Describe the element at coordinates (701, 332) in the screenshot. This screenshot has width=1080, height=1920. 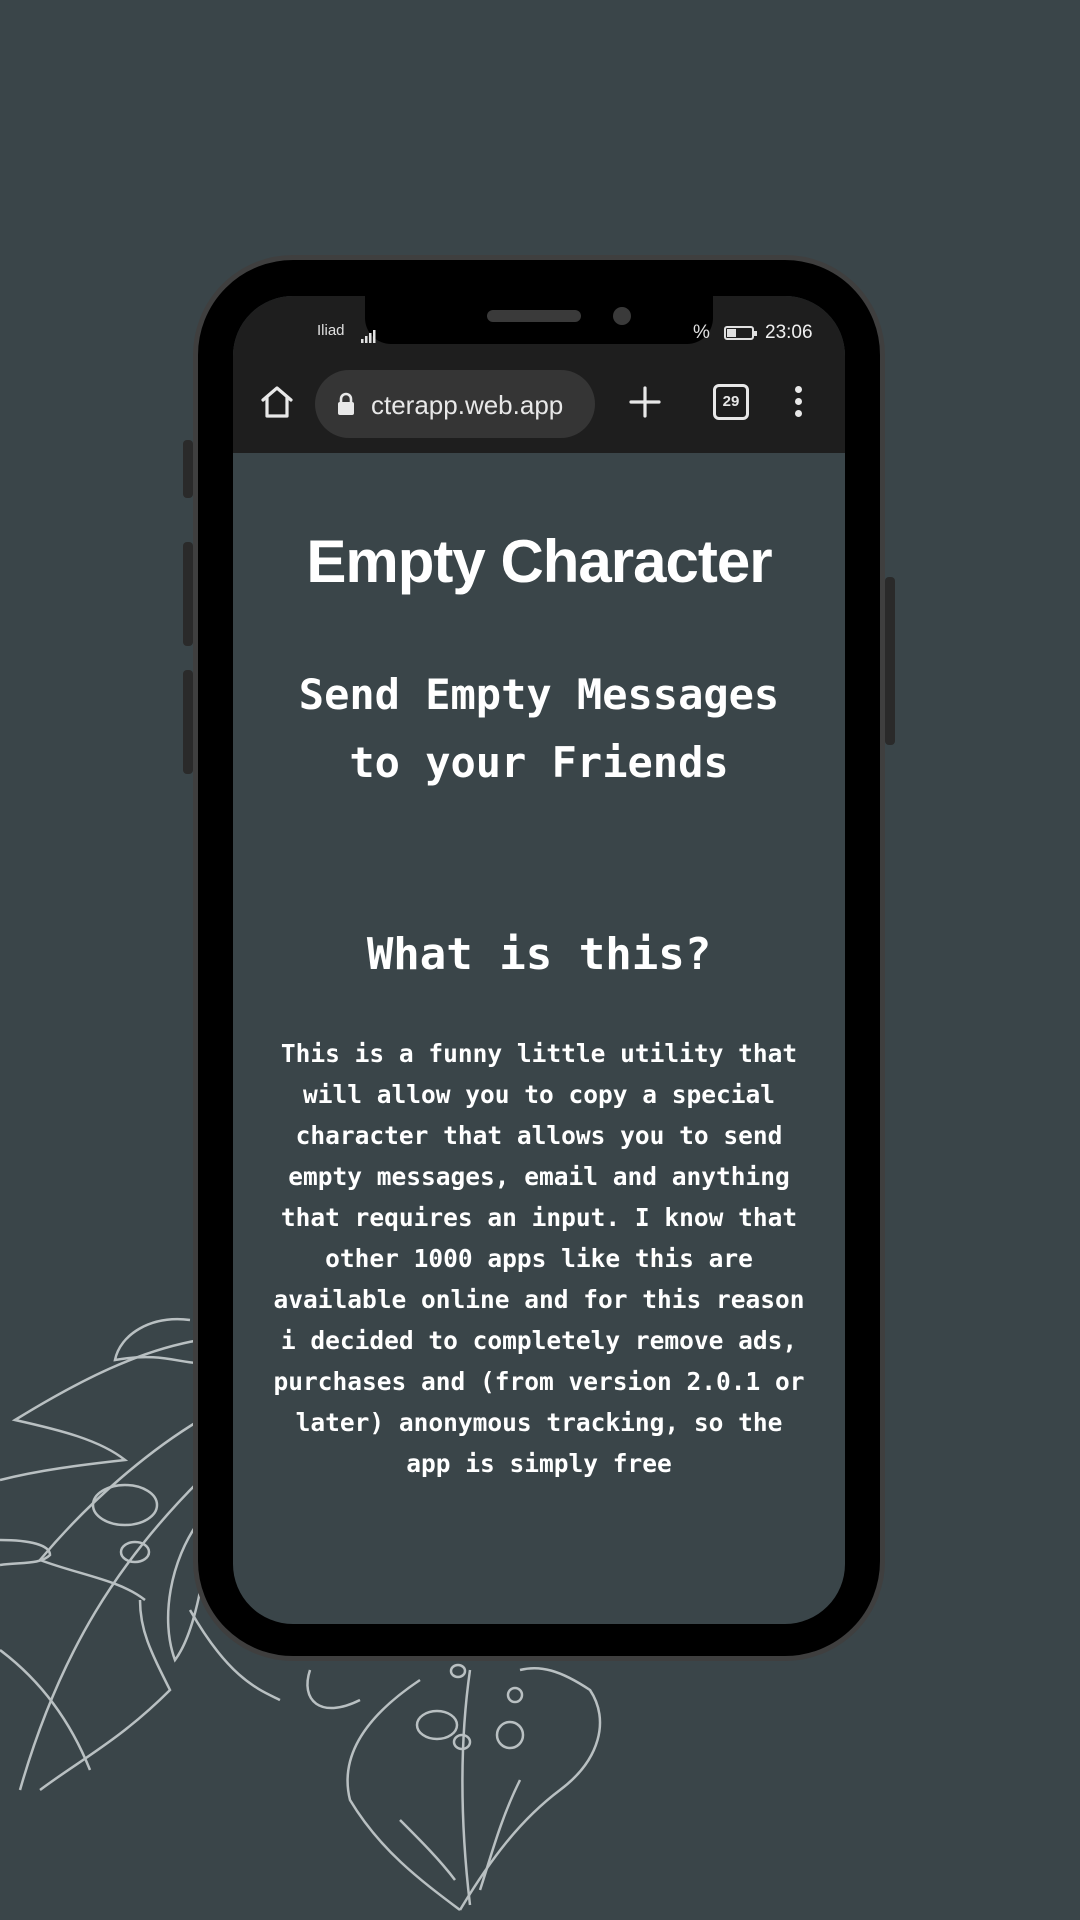
I see `battery-percent: %` at that location.